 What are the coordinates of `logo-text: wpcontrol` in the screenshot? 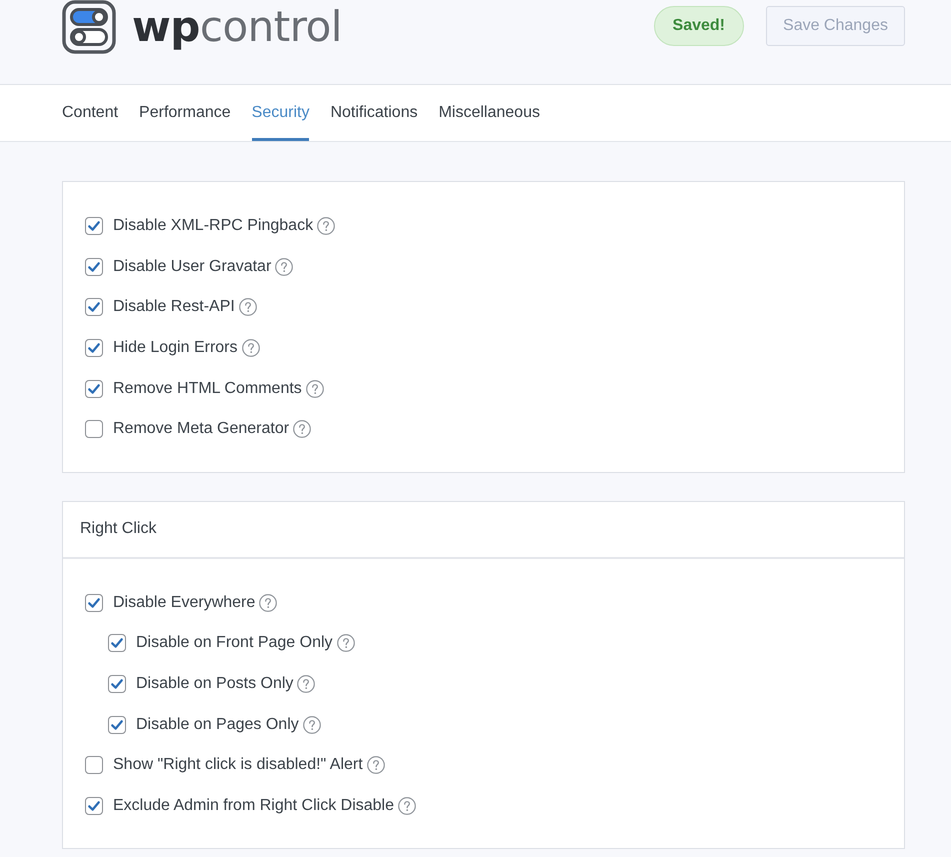 It's located at (237, 27).